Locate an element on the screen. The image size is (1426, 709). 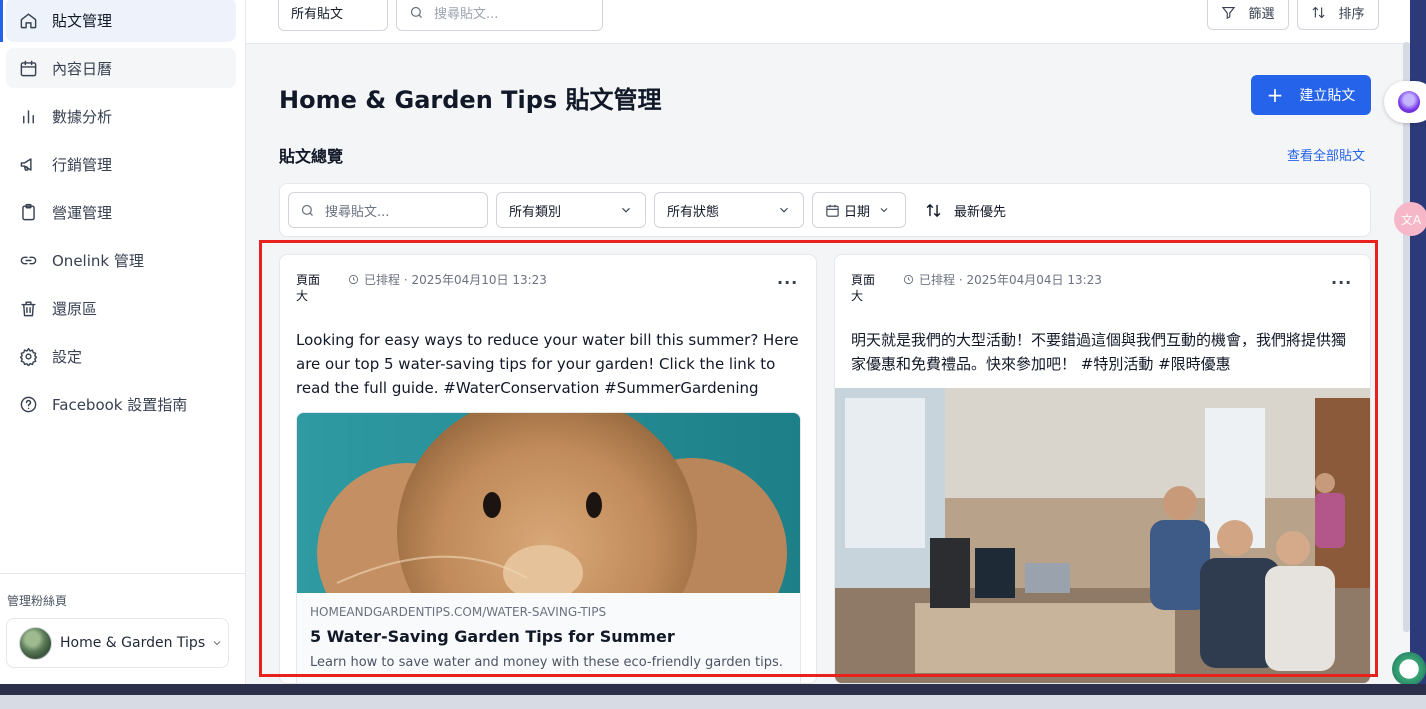
sidebar-item-onelink: Onelink 管理 is located at coordinates (121, 260).